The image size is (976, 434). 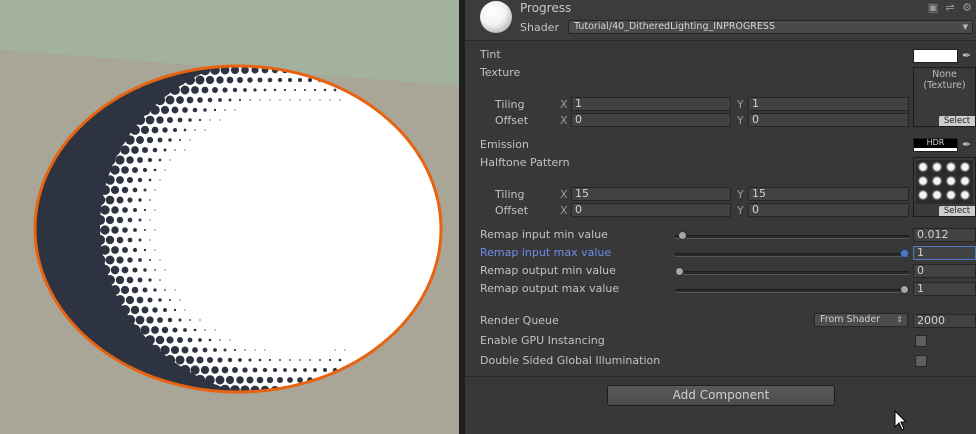 I want to click on emission-color-swatch: HDR, so click(x=935, y=145).